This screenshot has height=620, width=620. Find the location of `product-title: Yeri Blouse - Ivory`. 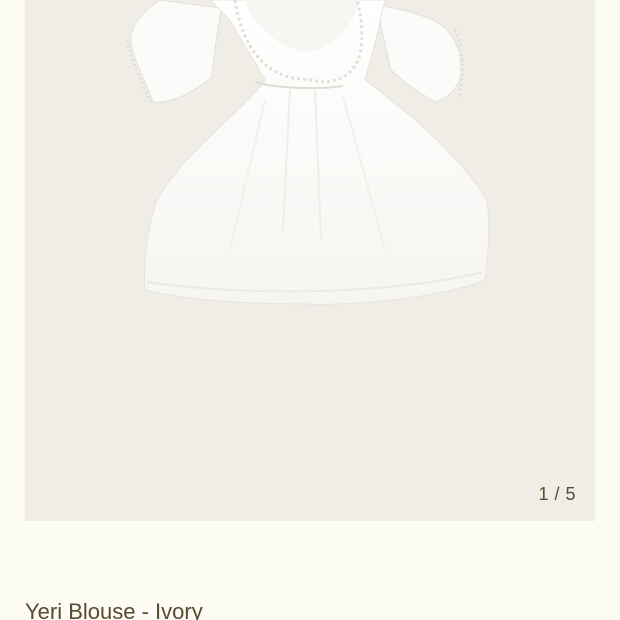

product-title: Yeri Blouse - Ivory is located at coordinates (114, 609).